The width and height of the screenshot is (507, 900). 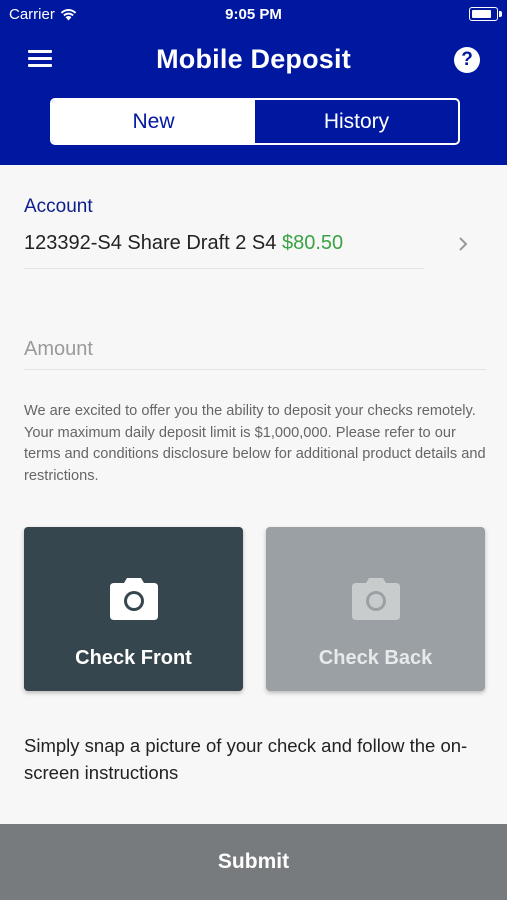 I want to click on account-label: Account, so click(x=58, y=206).